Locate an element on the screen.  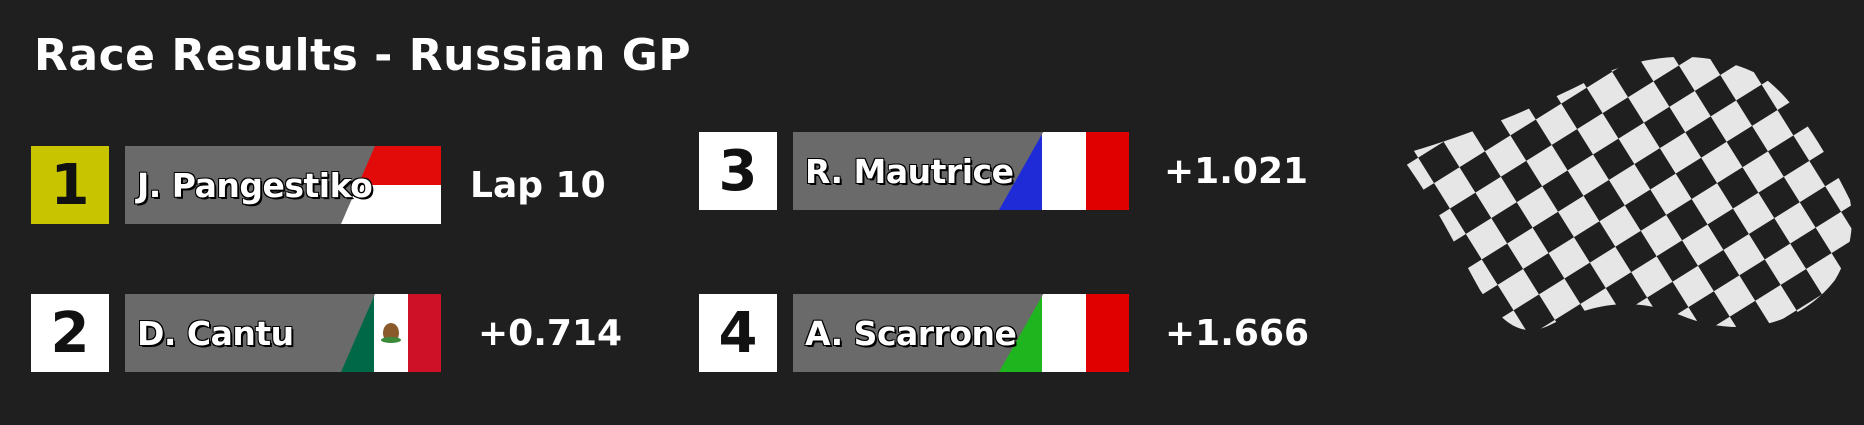
driver-nameplate: A. Scarrone is located at coordinates (961, 333).